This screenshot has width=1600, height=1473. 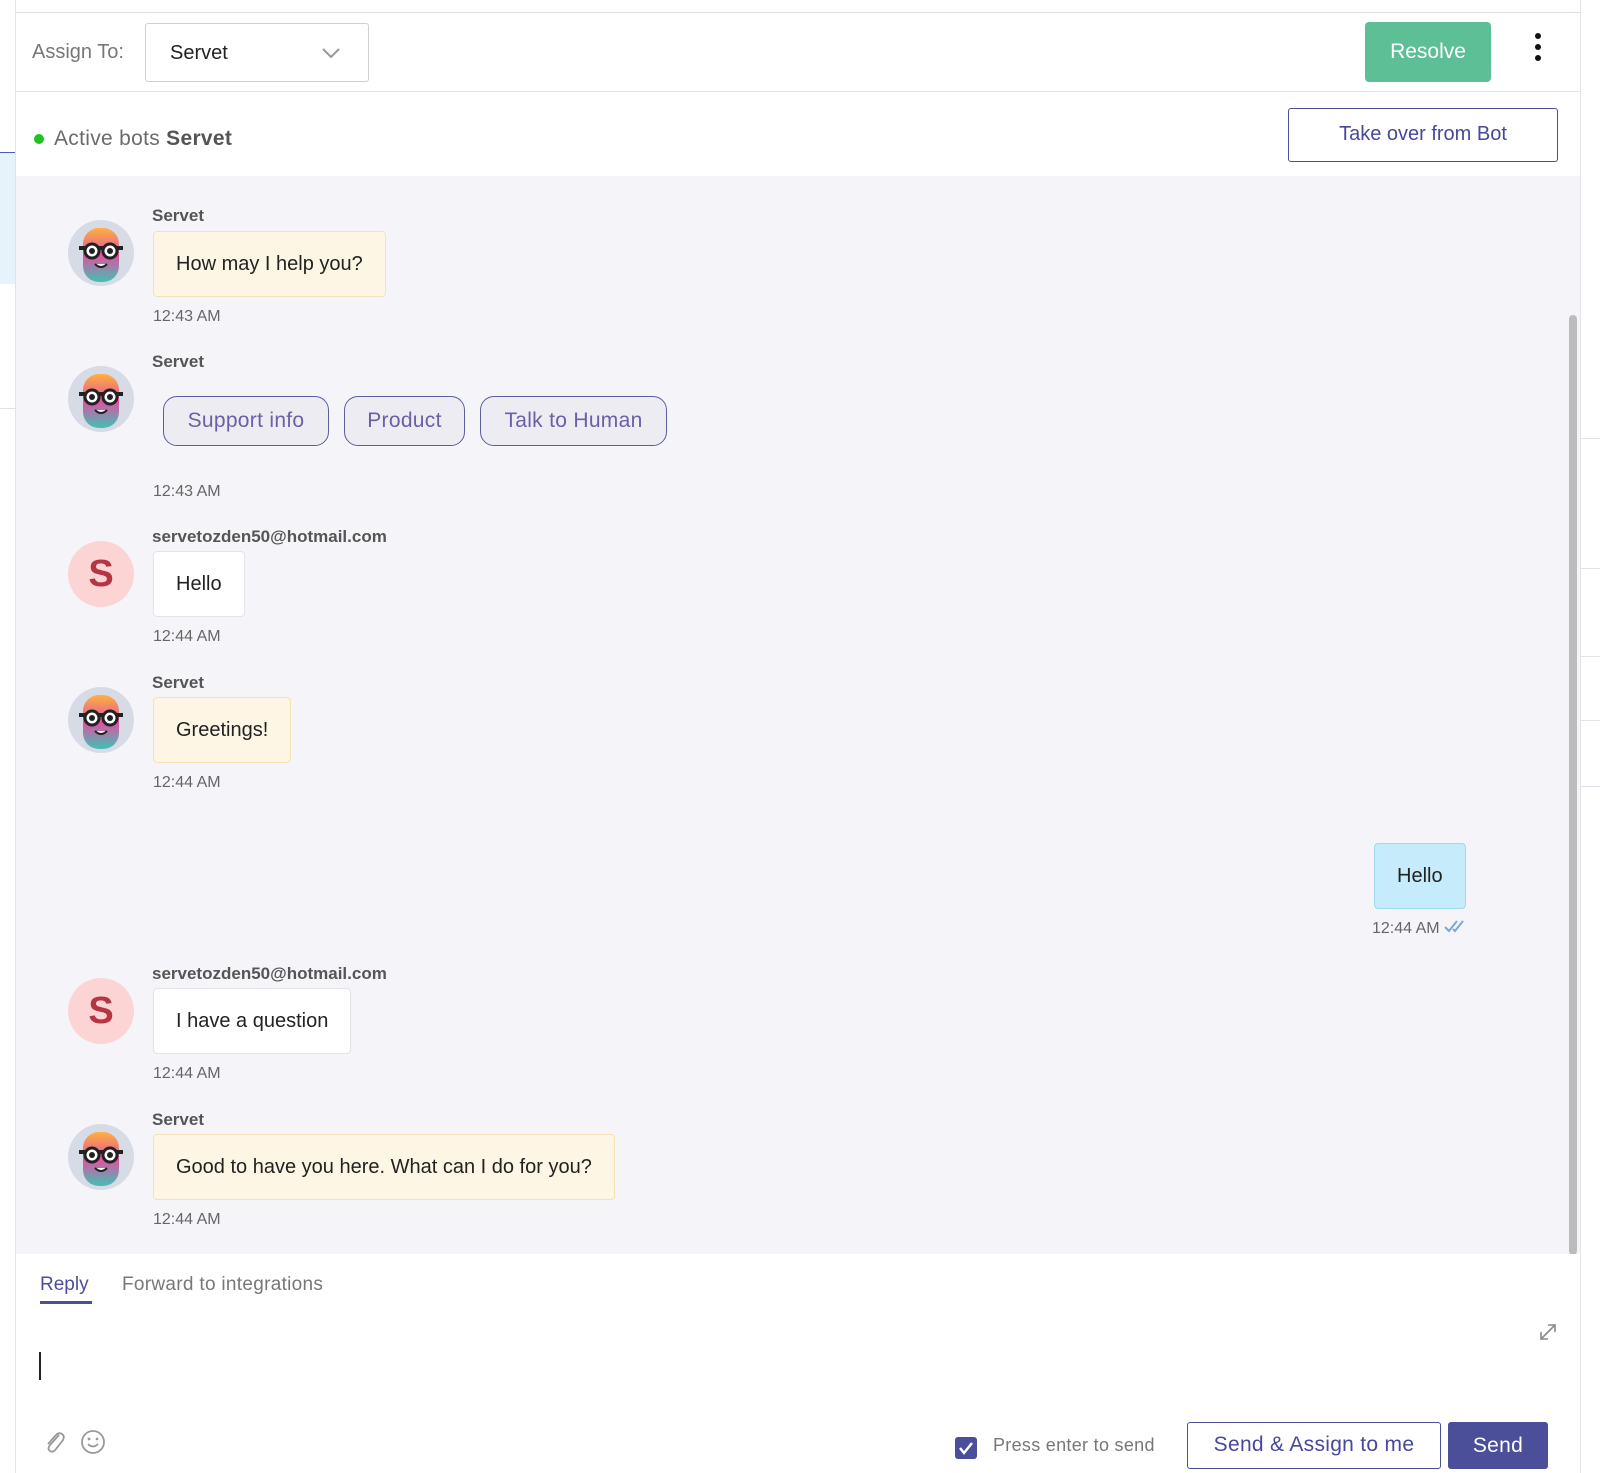 I want to click on press-enter-label: Press enter to send, so click(x=1074, y=1445).